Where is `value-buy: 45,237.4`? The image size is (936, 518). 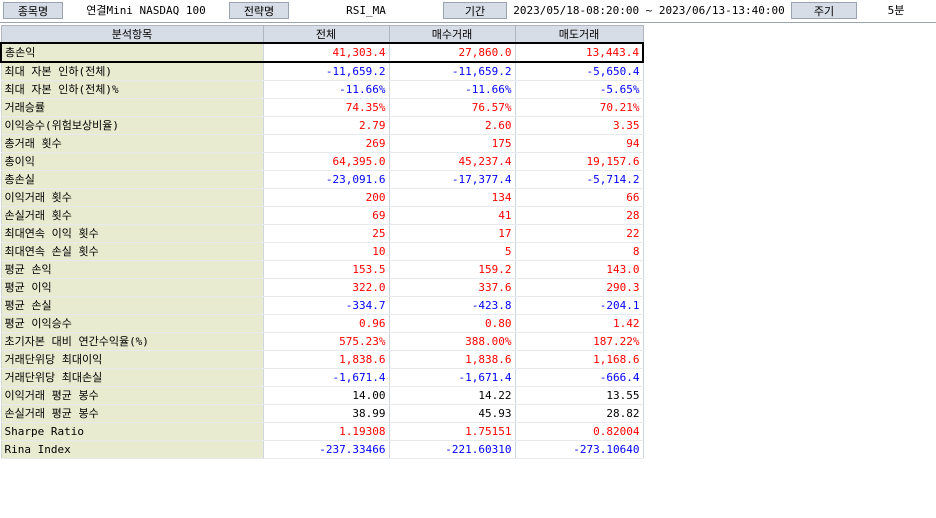 value-buy: 45,237.4 is located at coordinates (452, 161).